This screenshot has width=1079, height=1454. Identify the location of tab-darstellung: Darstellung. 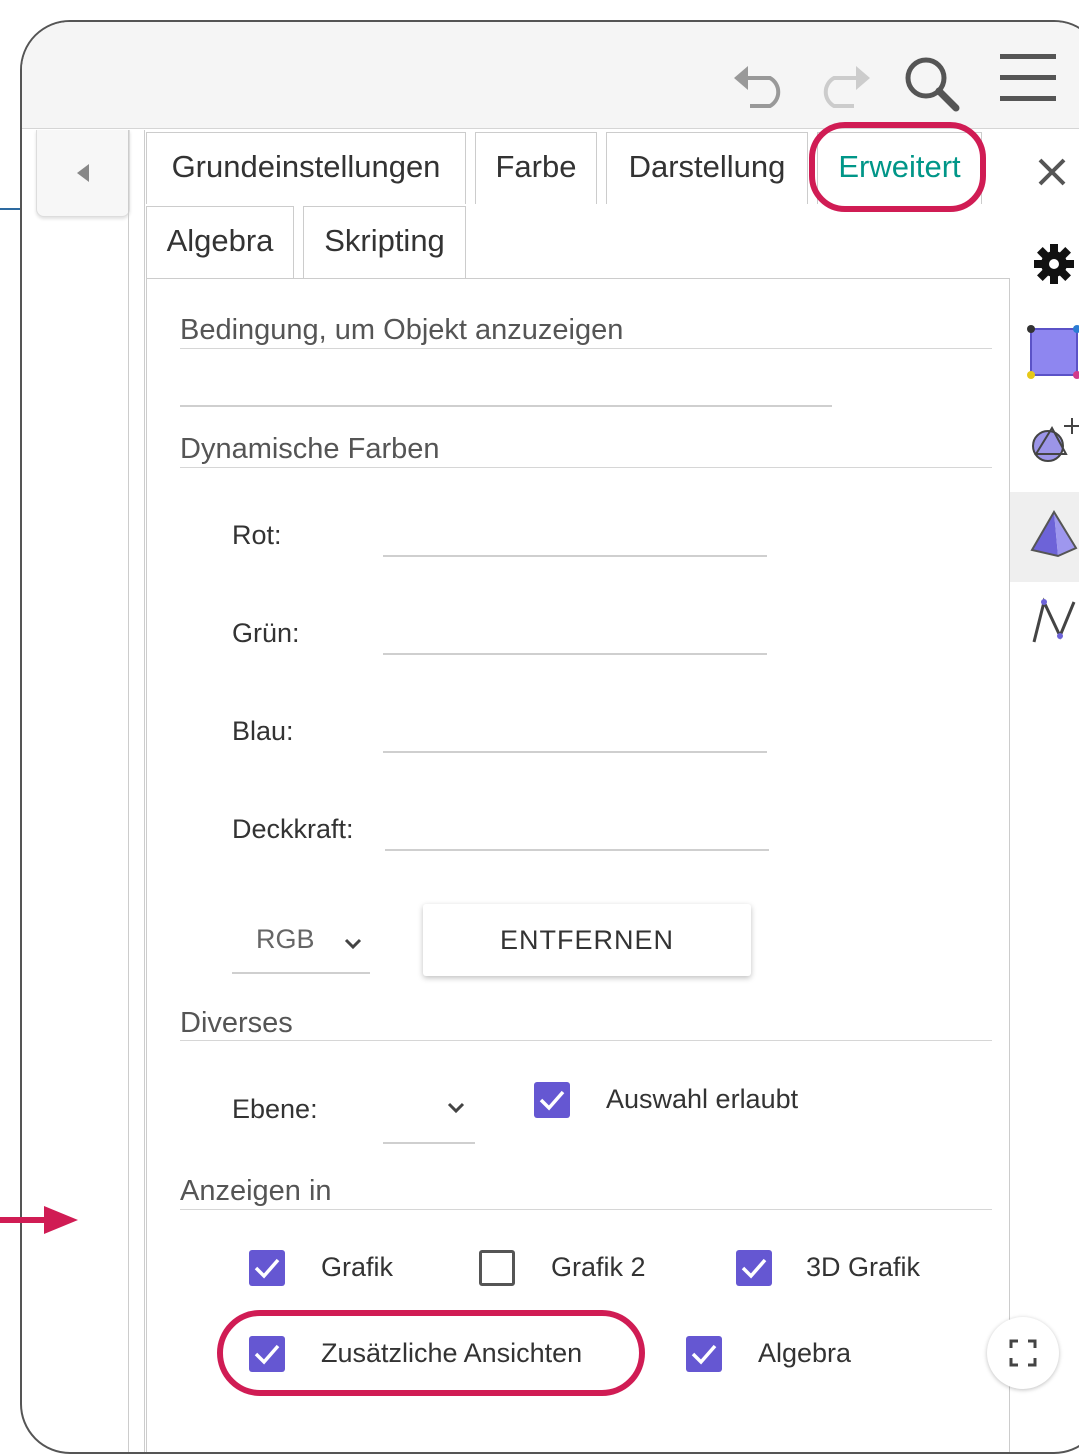
(707, 168).